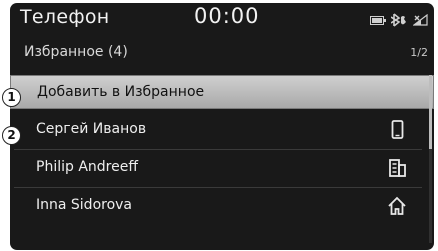 This screenshot has height=251, width=438. What do you see at coordinates (76, 52) in the screenshot?
I see `favorites-title: Избранное (4)` at bounding box center [76, 52].